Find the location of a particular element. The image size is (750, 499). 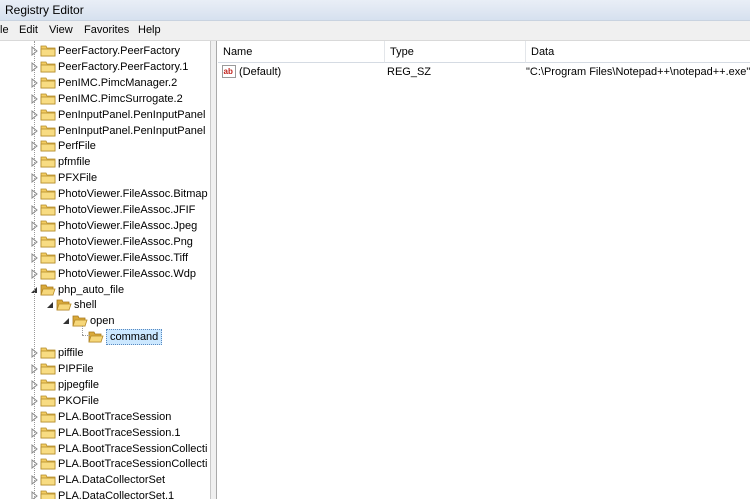

tree-item-label: PLA.DataCollectorSet.1 is located at coordinates (116, 494).